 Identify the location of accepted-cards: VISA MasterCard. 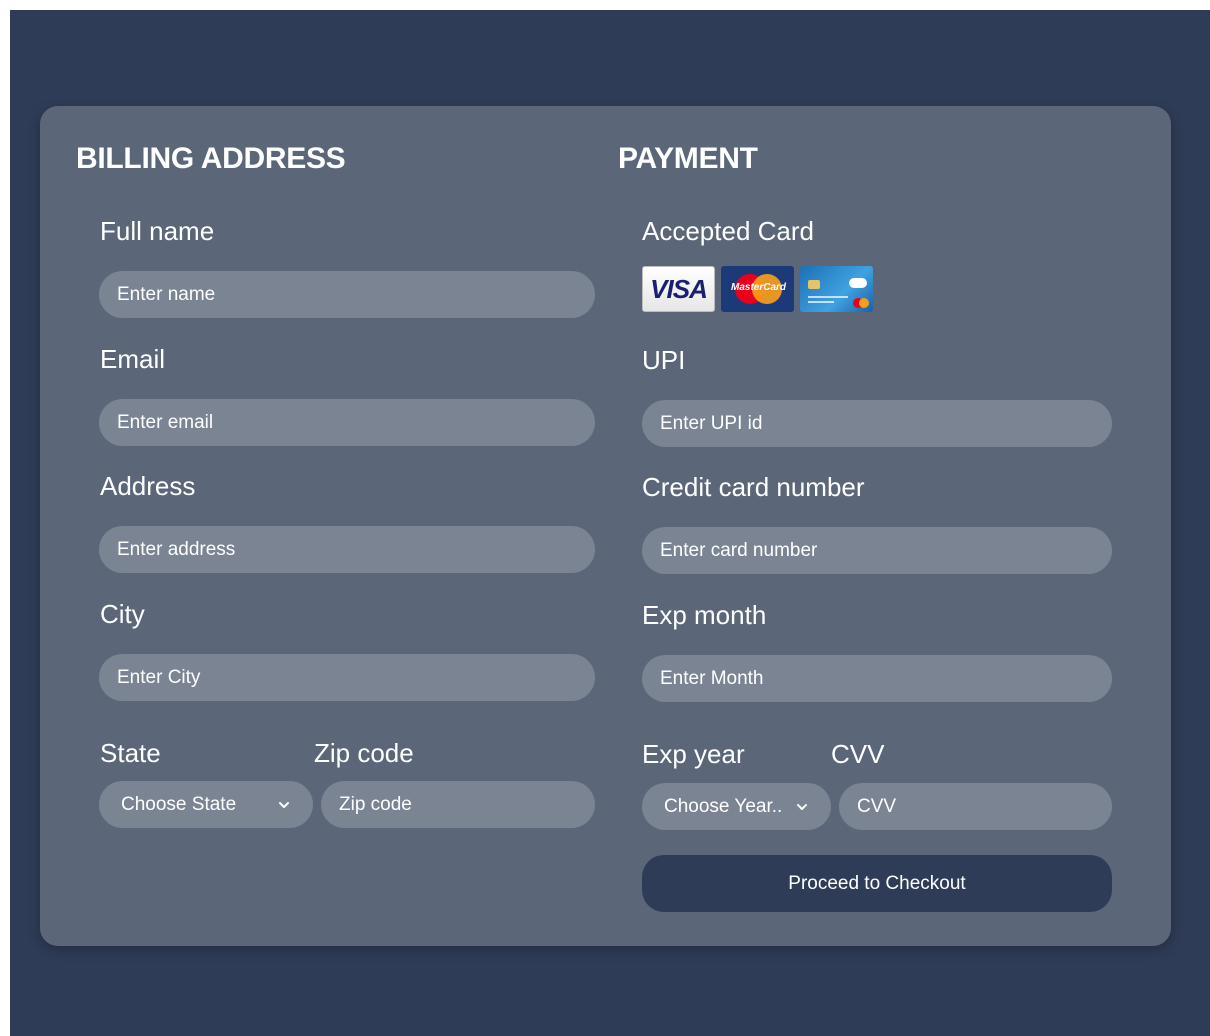
(757, 289).